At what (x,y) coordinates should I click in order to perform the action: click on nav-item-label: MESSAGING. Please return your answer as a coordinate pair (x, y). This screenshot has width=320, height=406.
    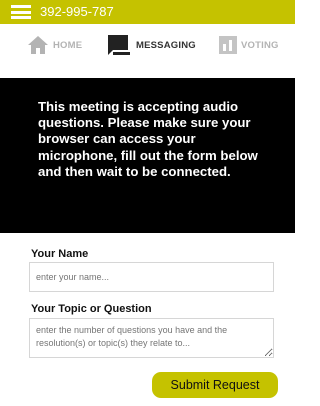
    Looking at the image, I should click on (166, 45).